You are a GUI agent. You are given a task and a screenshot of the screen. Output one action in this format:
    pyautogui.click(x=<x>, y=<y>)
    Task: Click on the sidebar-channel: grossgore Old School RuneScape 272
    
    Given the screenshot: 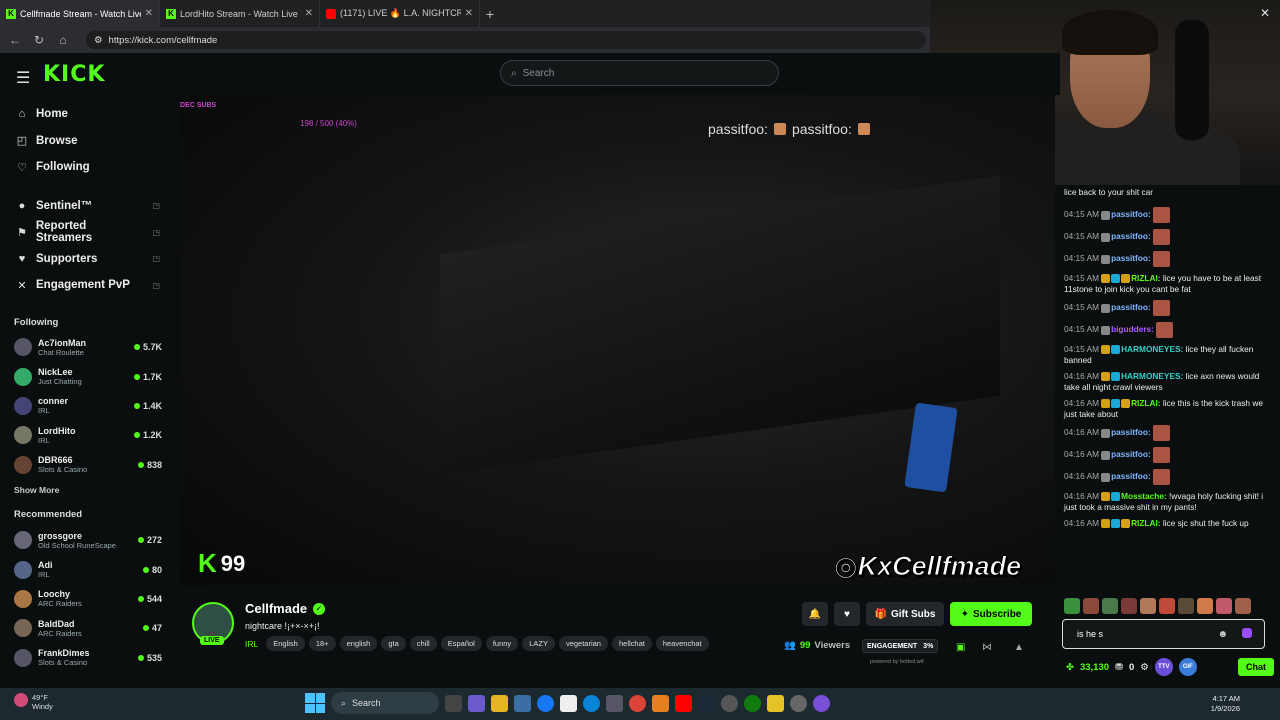 What is the action you would take?
    pyautogui.click(x=85, y=539)
    